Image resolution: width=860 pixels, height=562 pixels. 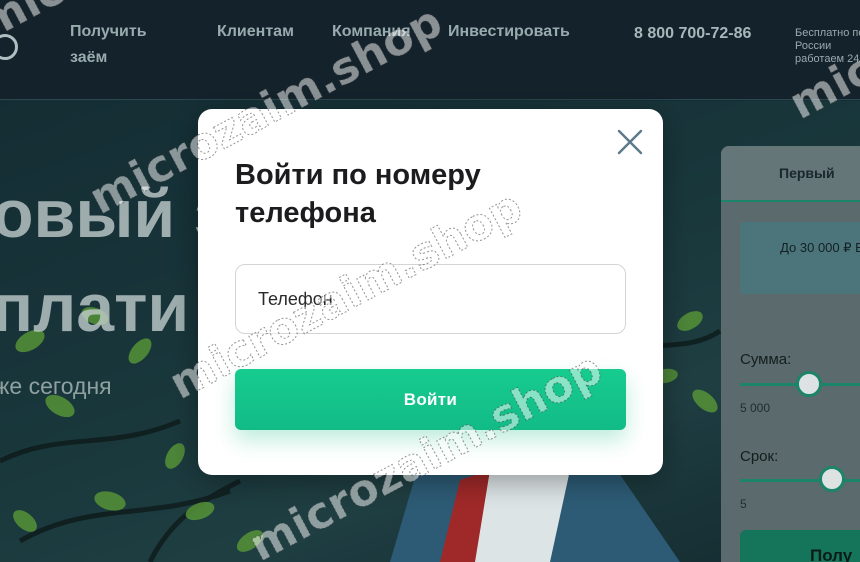 I want to click on phone-input, so click(x=430, y=299).